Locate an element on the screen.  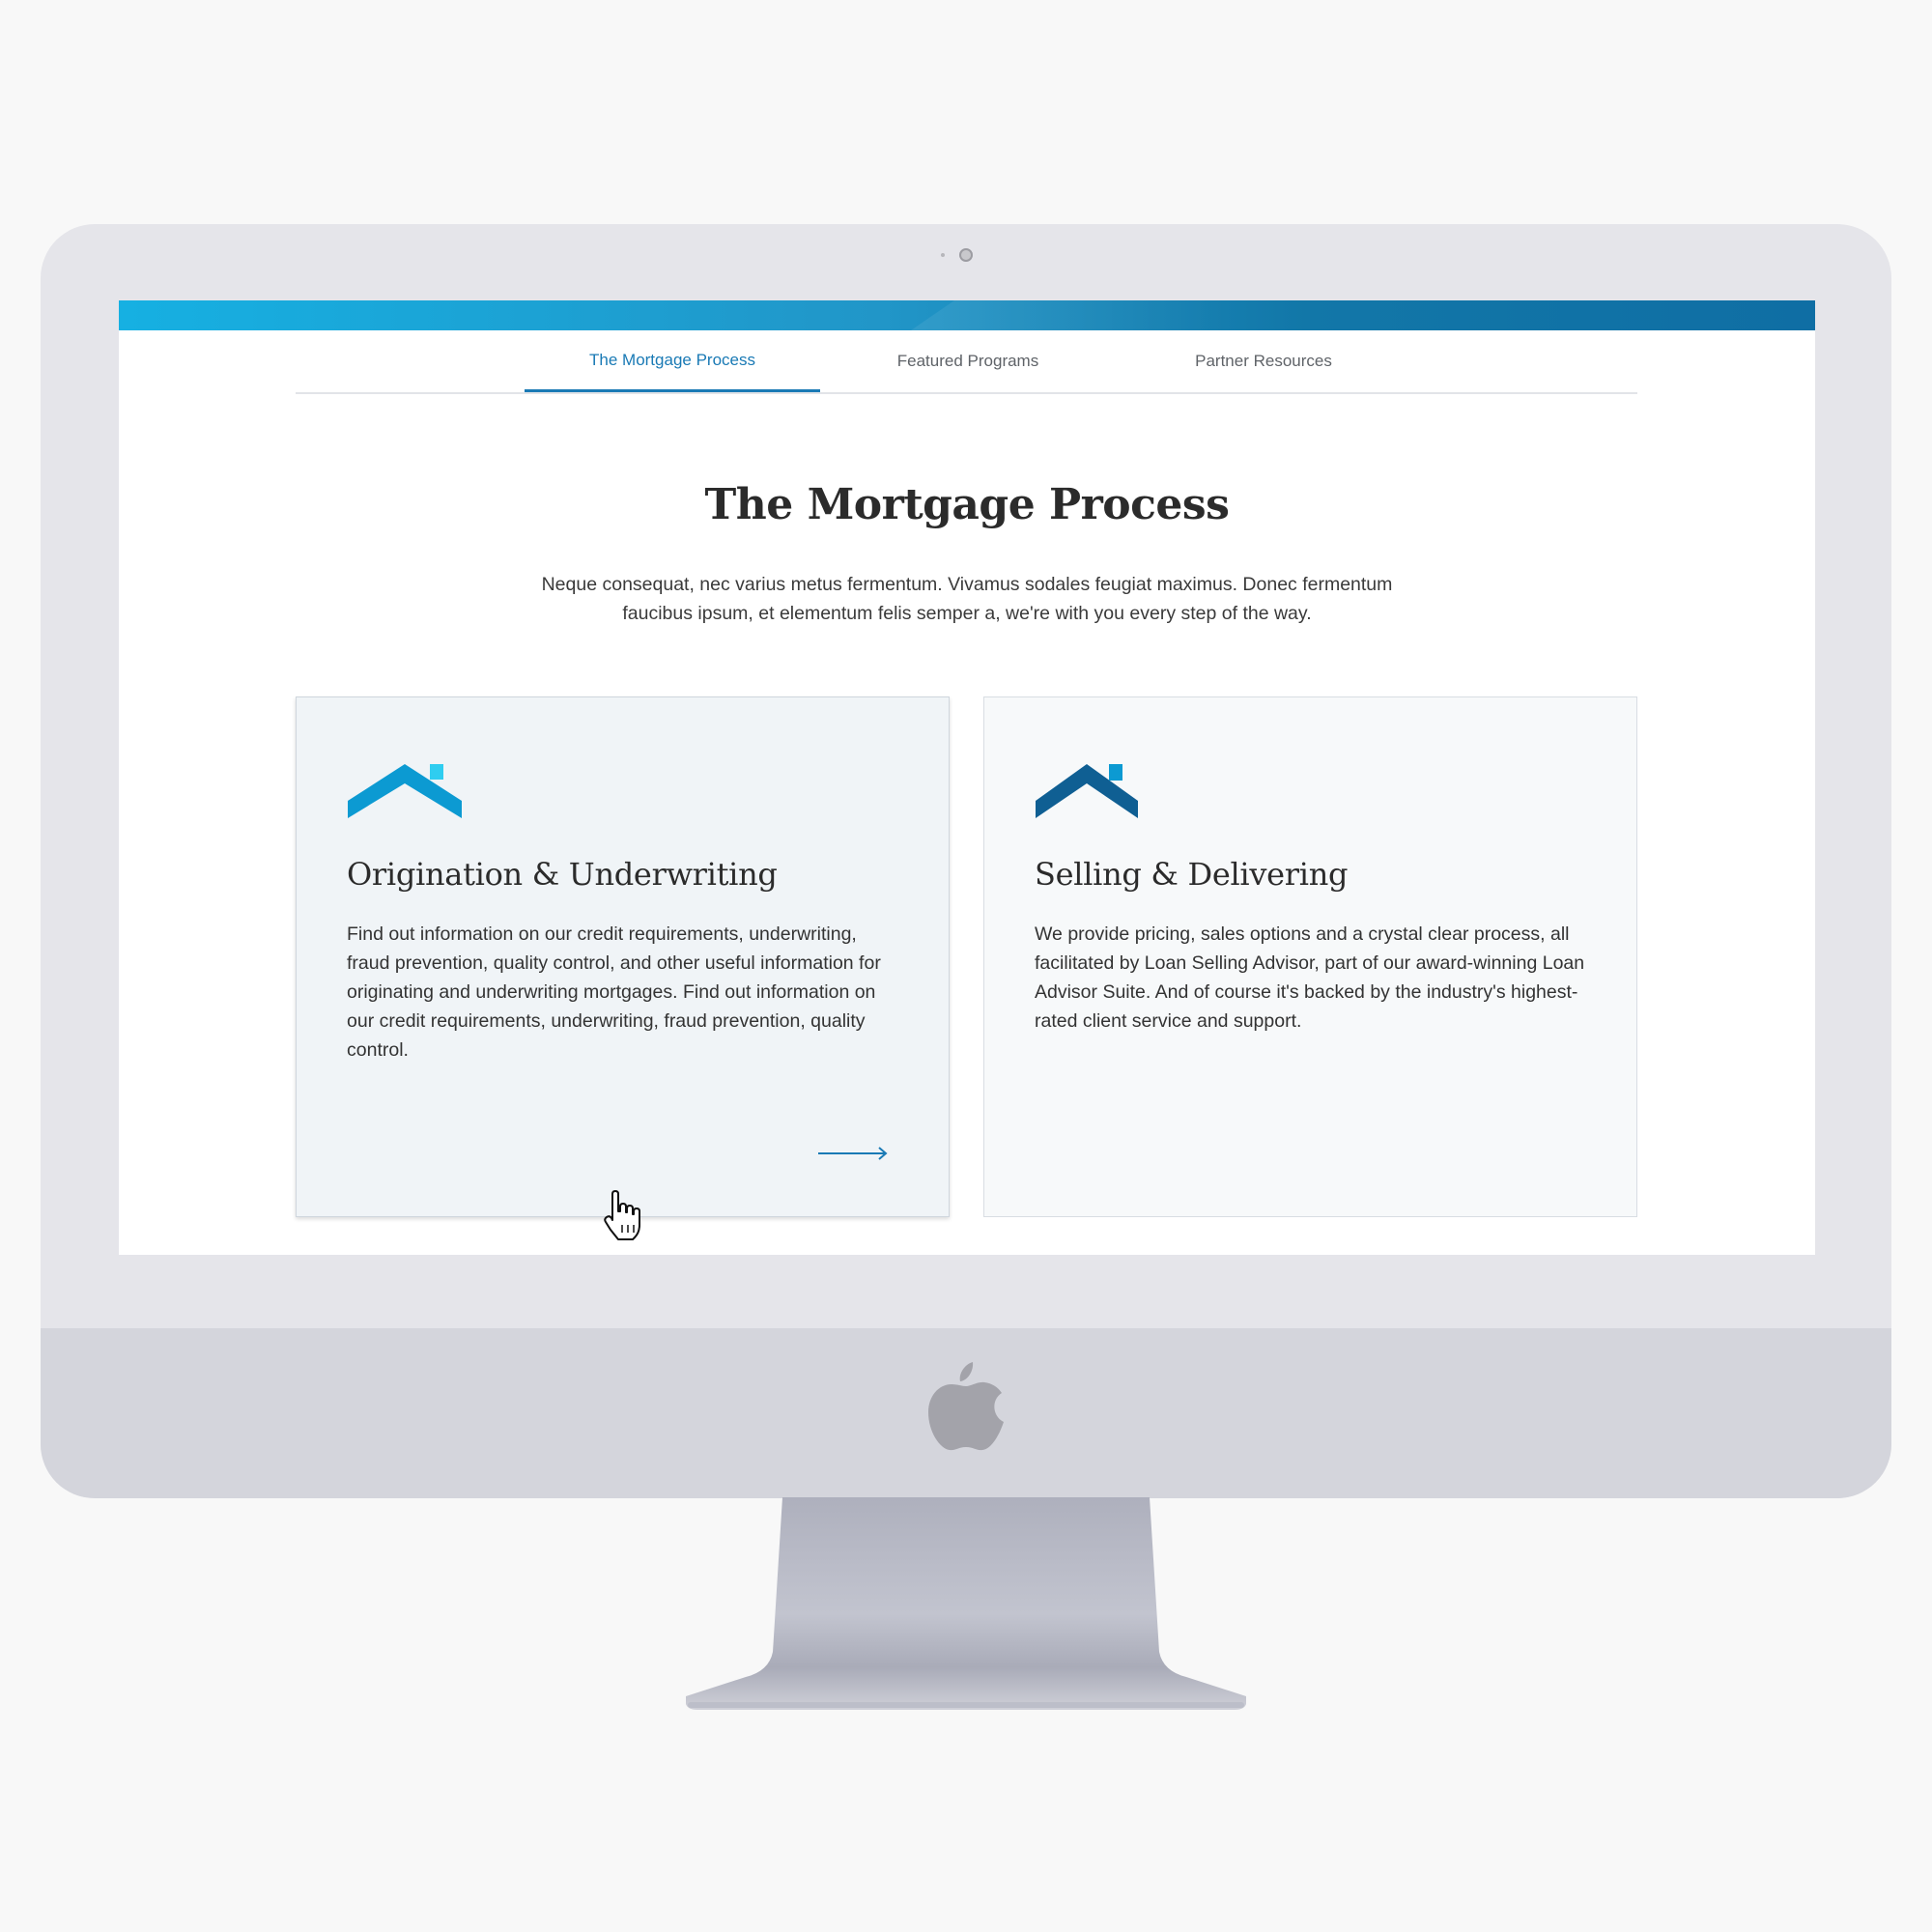
card-title: Origination & Underwriting is located at coordinates (562, 874).